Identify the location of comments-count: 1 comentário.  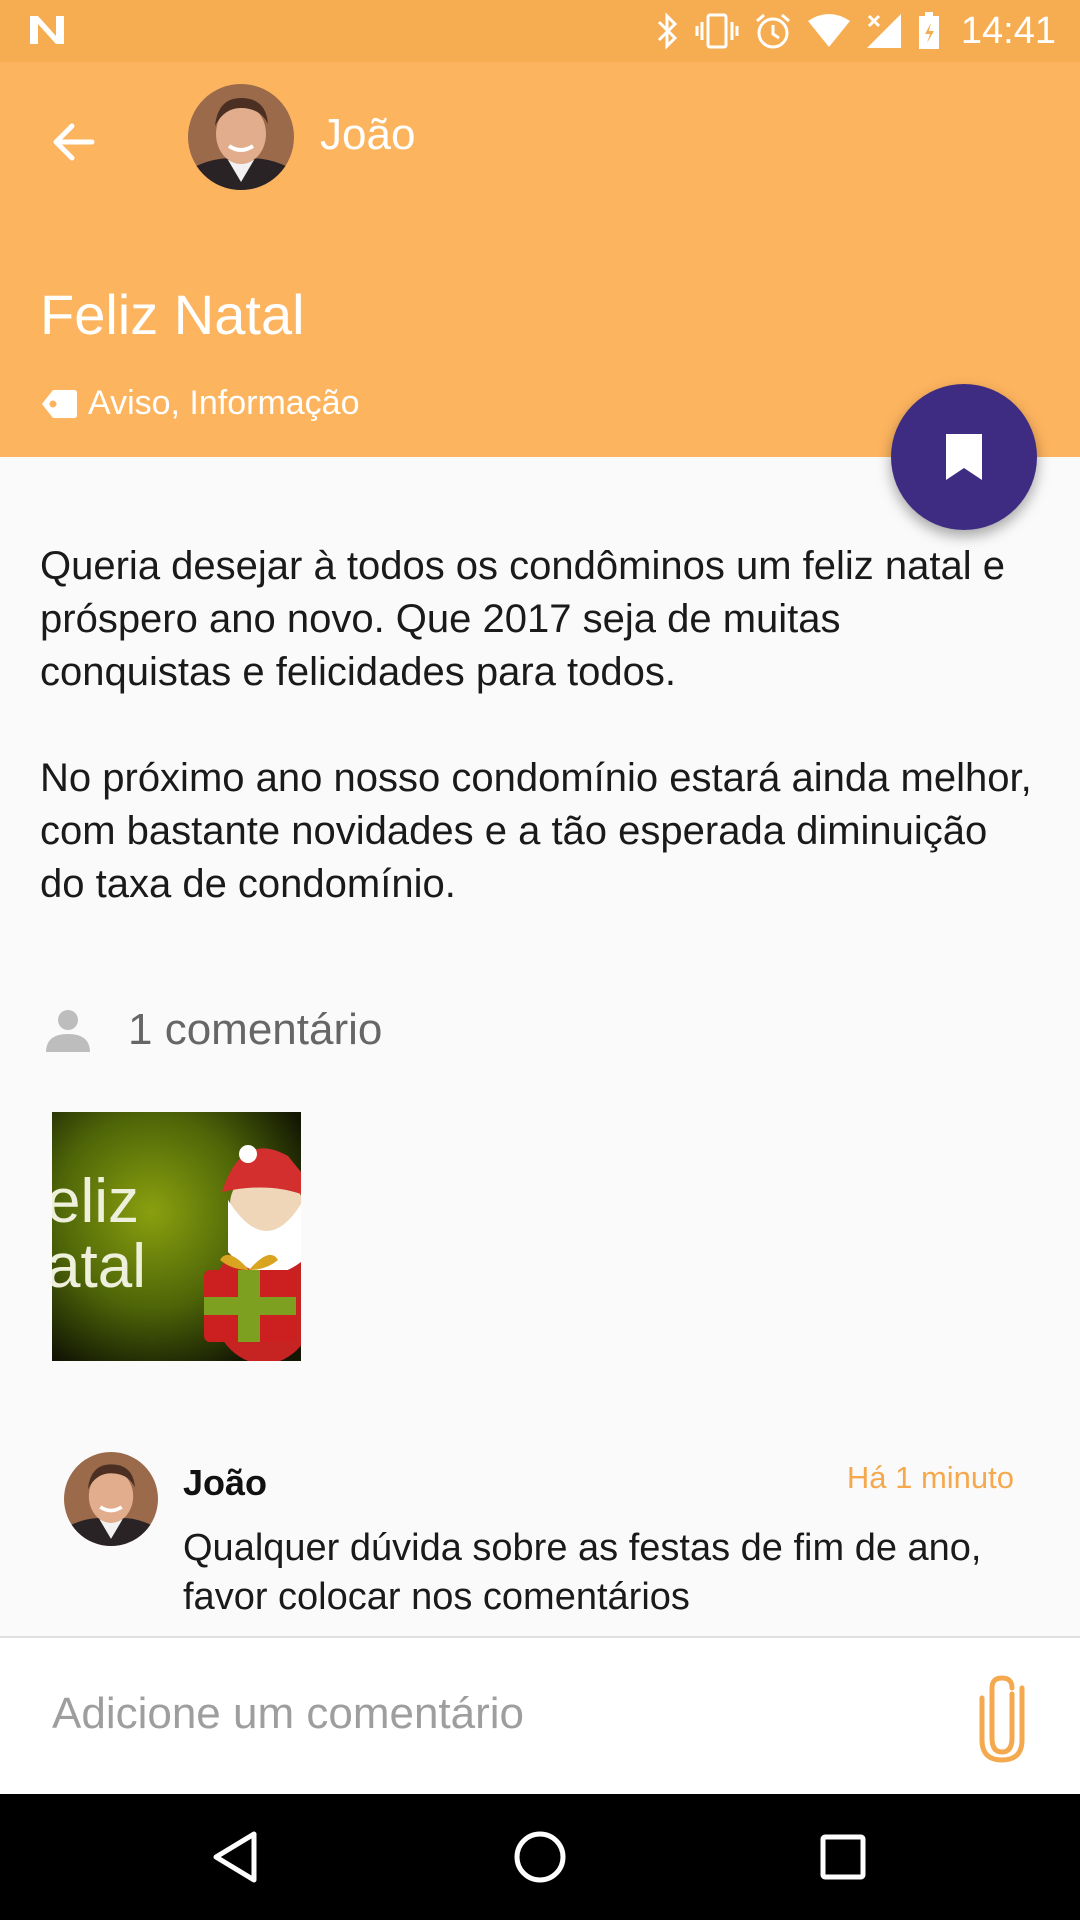
(213, 1030).